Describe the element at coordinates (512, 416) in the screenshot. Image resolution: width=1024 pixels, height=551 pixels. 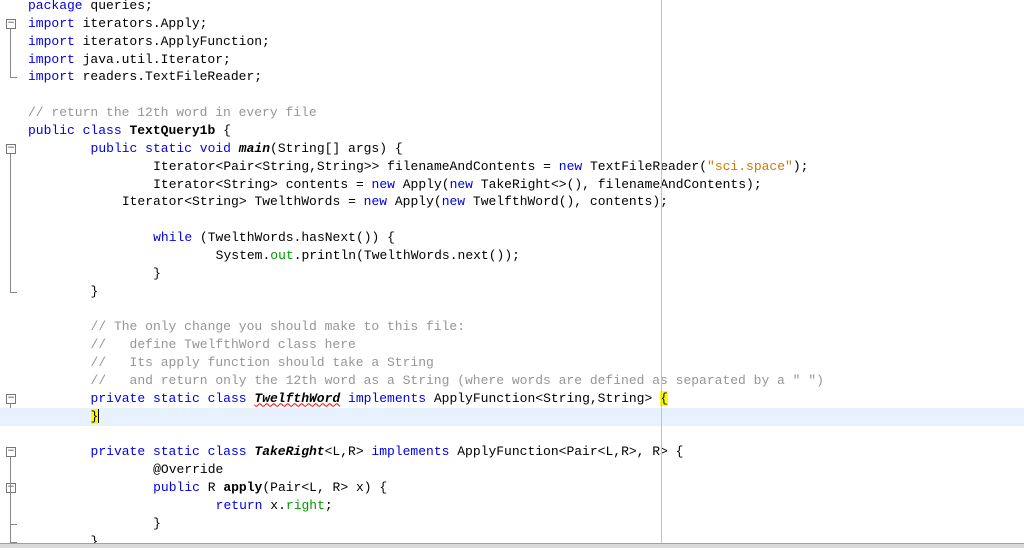
I see `code-line-current: }` at that location.